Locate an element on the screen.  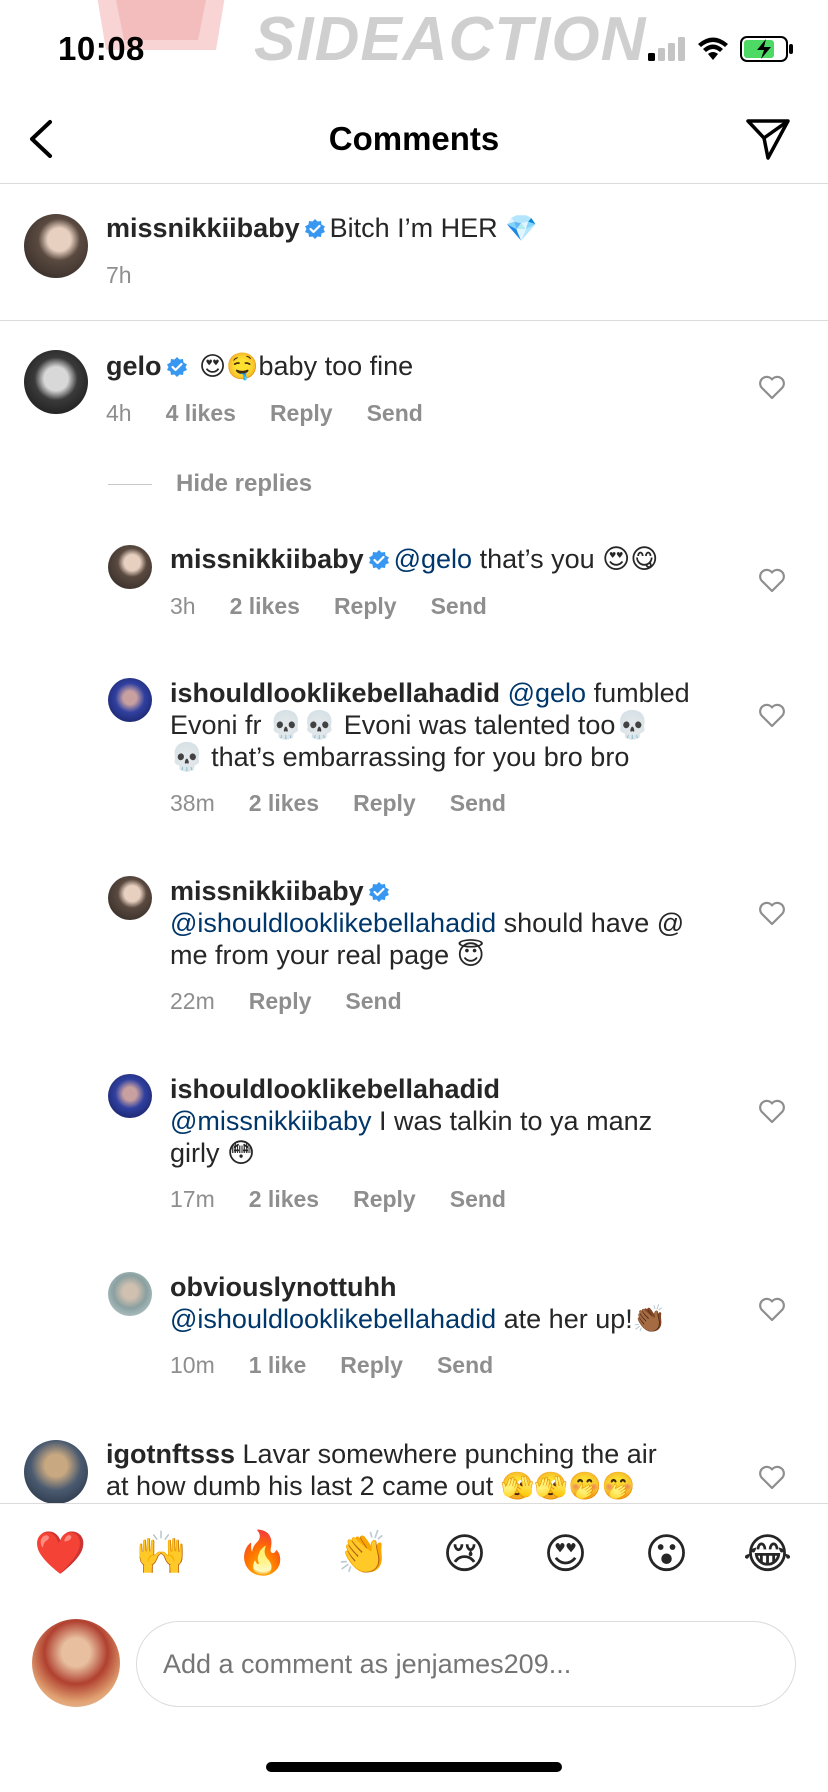
comment-input is located at coordinates (466, 1664).